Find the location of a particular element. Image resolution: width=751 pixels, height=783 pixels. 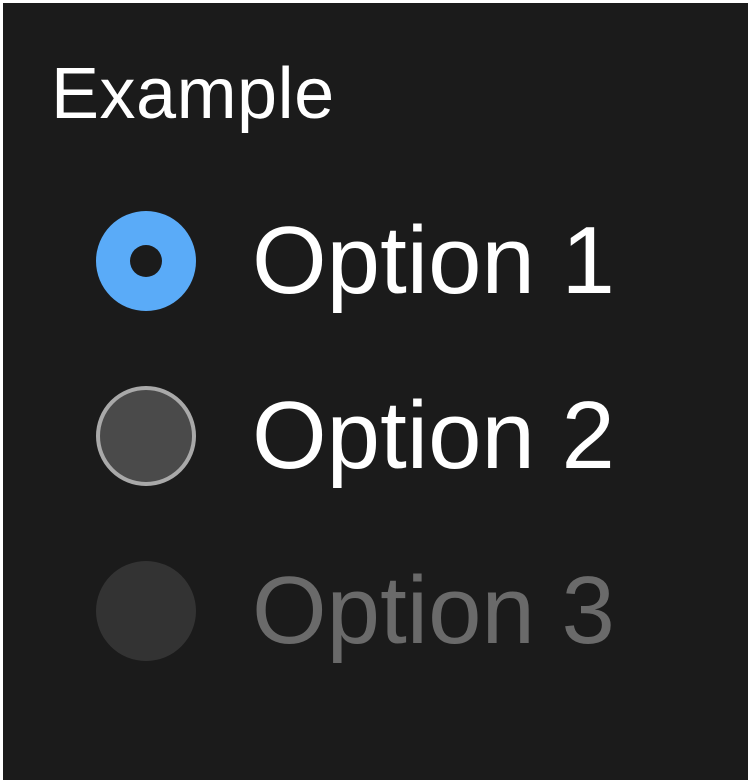

radio-disabled-icon is located at coordinates (146, 611).